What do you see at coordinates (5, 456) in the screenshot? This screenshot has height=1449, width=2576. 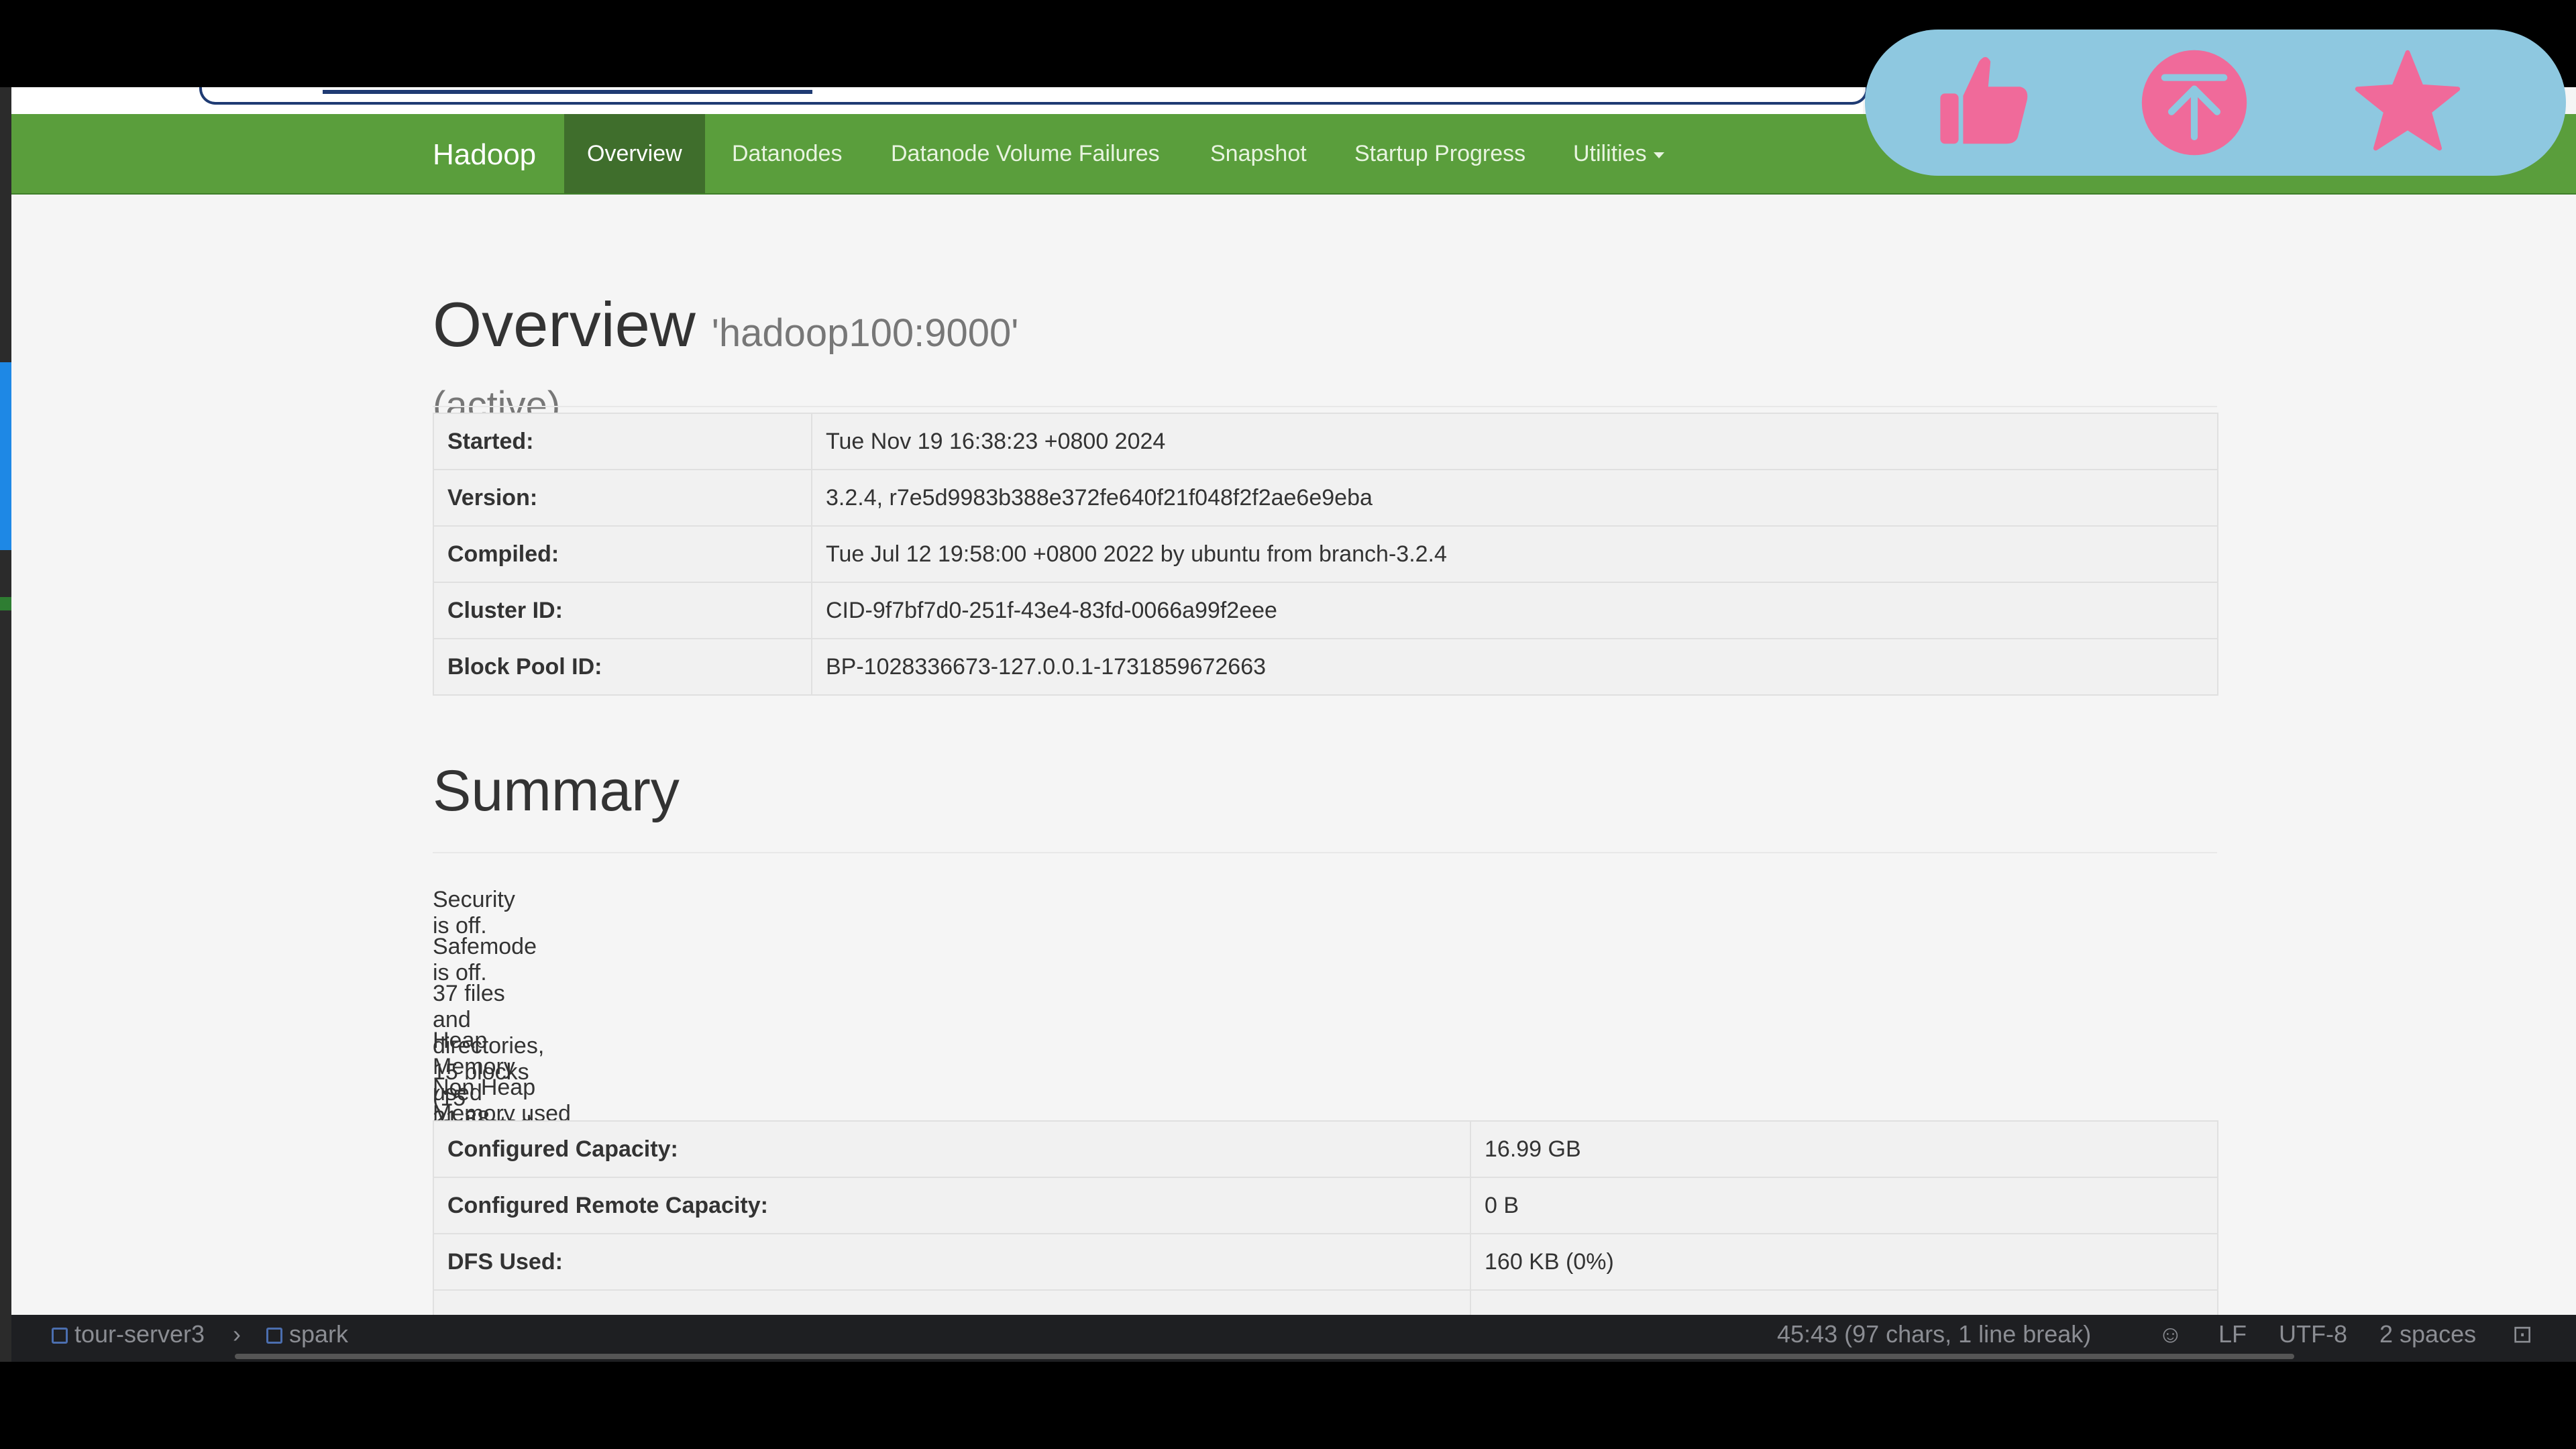 I see `taskbar-accent` at bounding box center [5, 456].